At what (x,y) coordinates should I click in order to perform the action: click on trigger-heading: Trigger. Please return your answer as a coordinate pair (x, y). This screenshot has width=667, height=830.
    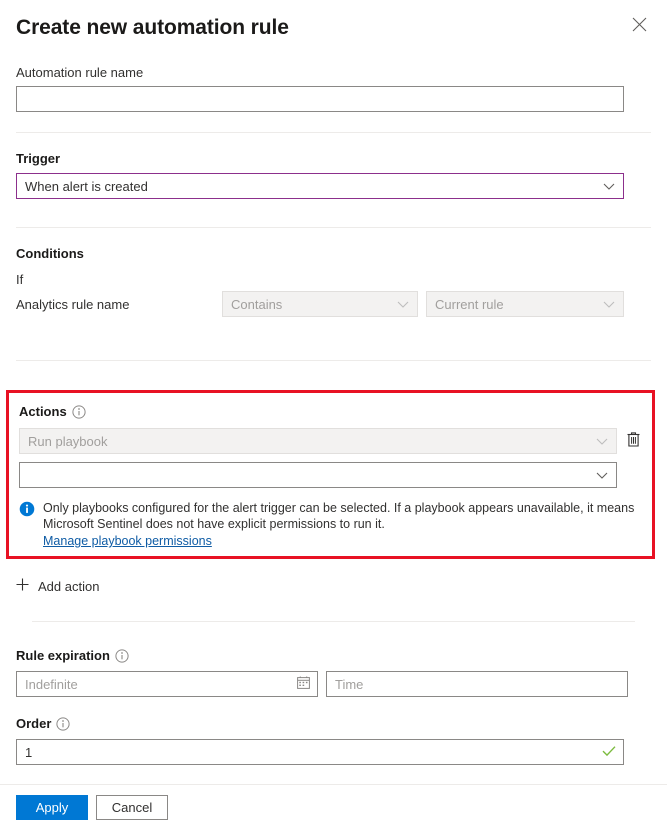
    Looking at the image, I should click on (38, 158).